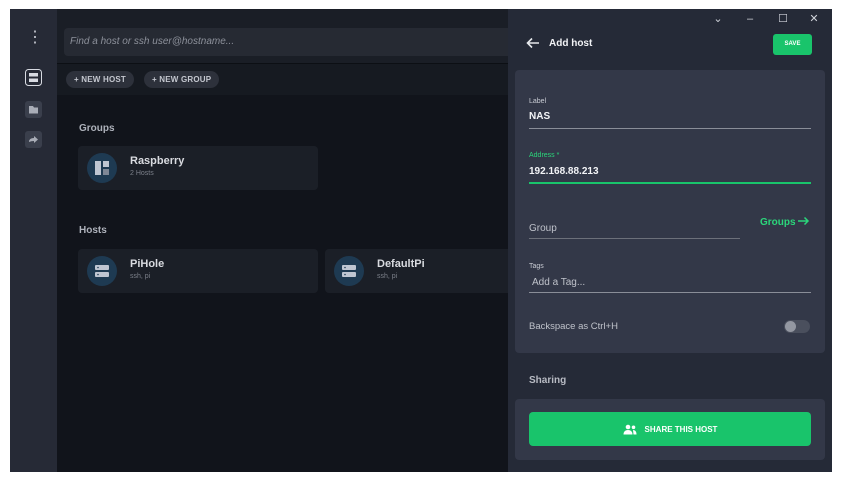 This screenshot has height=481, width=841. Describe the element at coordinates (93, 230) in the screenshot. I see `hosts-section-title: Hosts` at that location.